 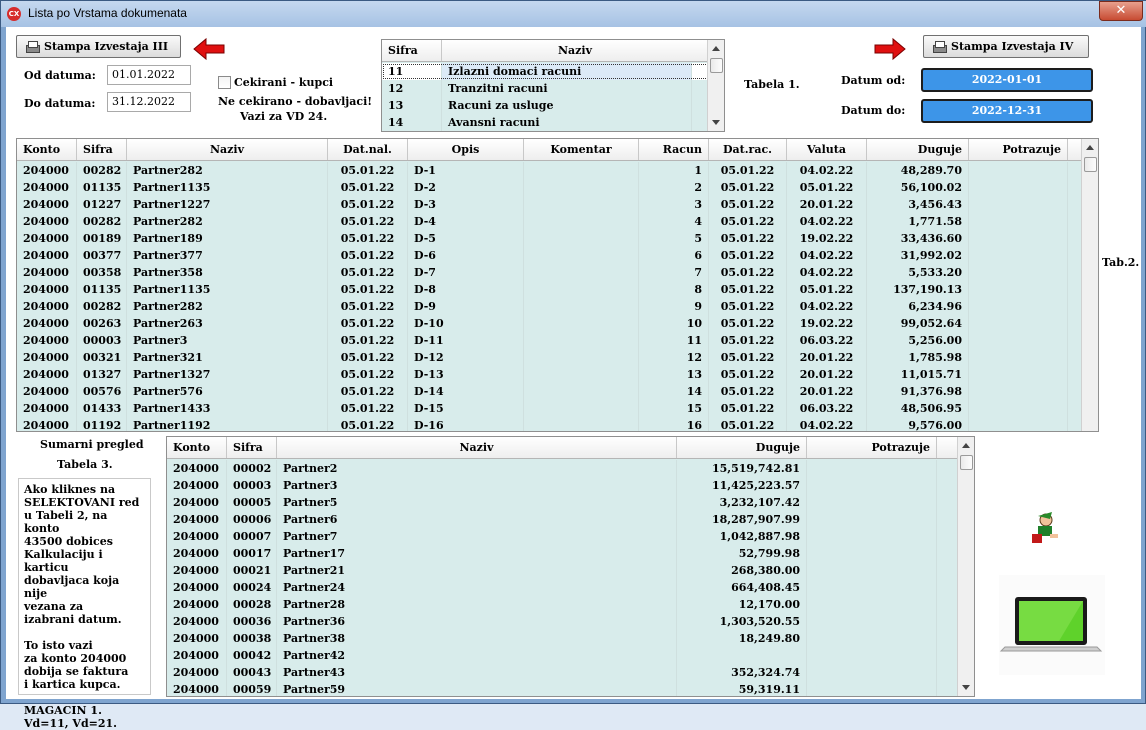 I want to click on t3-col-potrazuje: Potrazuje, so click(x=872, y=447).